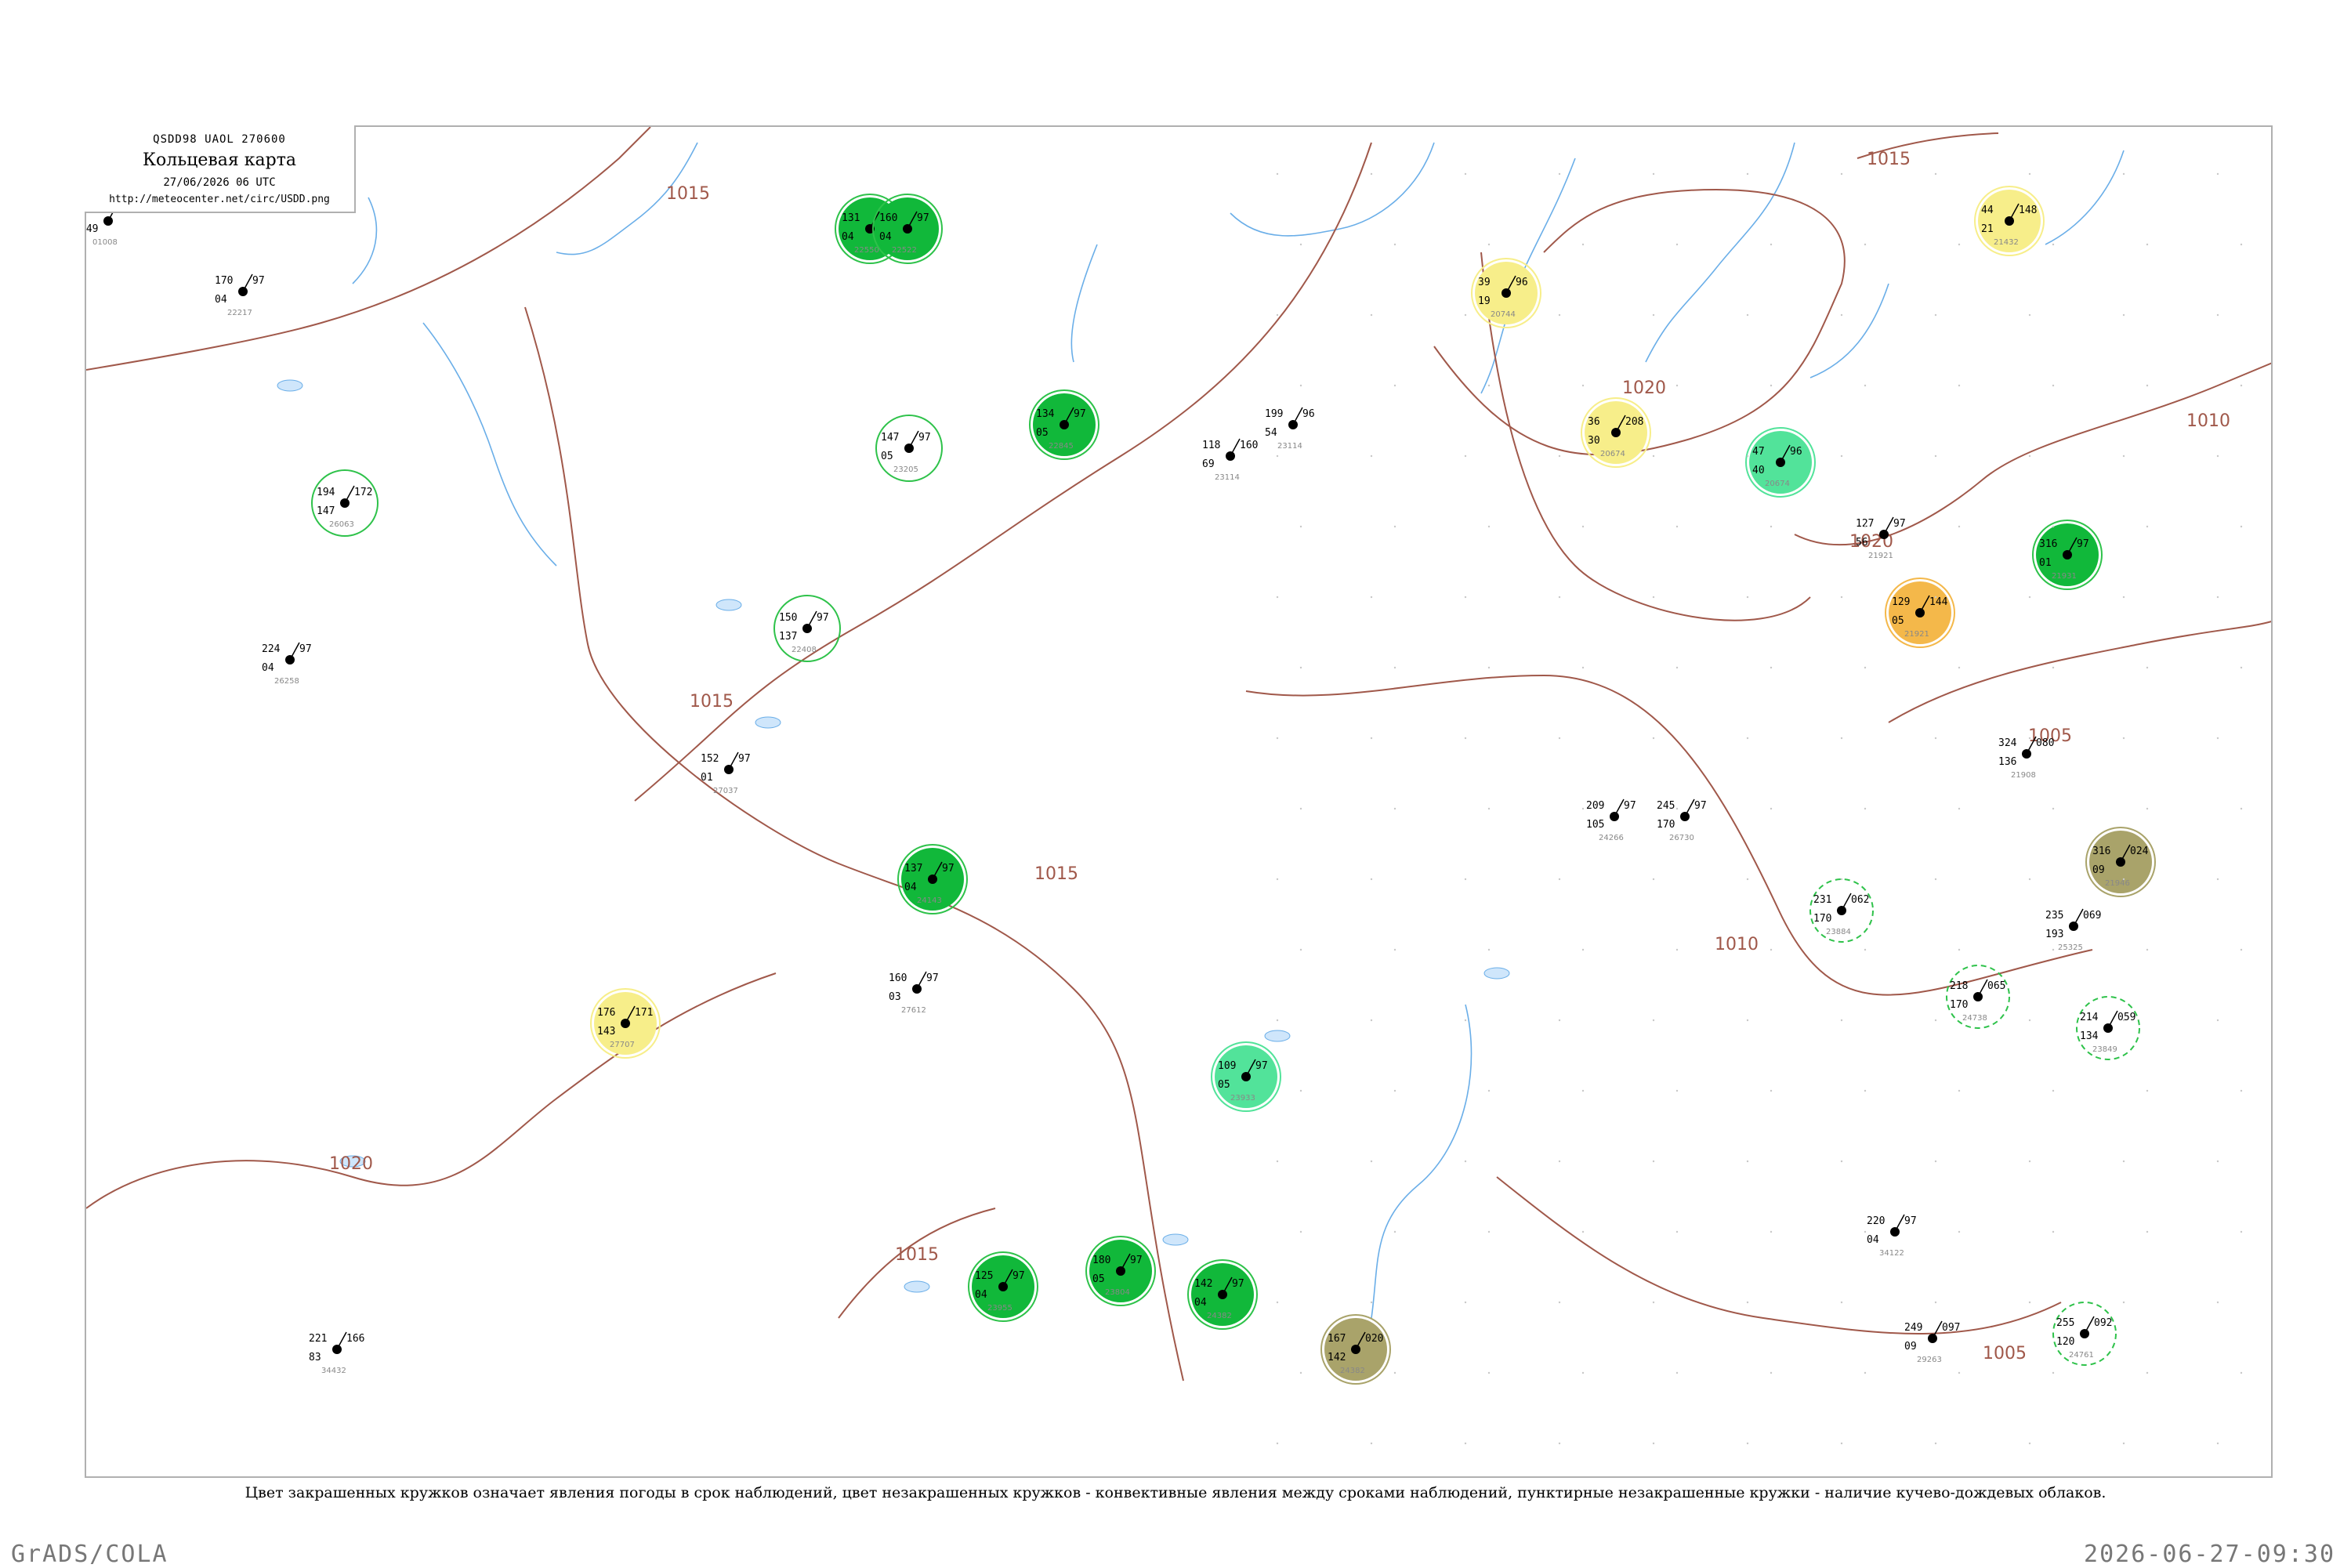 Image resolution: width=2351 pixels, height=1568 pixels. What do you see at coordinates (2045, 563) in the screenshot?
I see `station-tendency: 01` at bounding box center [2045, 563].